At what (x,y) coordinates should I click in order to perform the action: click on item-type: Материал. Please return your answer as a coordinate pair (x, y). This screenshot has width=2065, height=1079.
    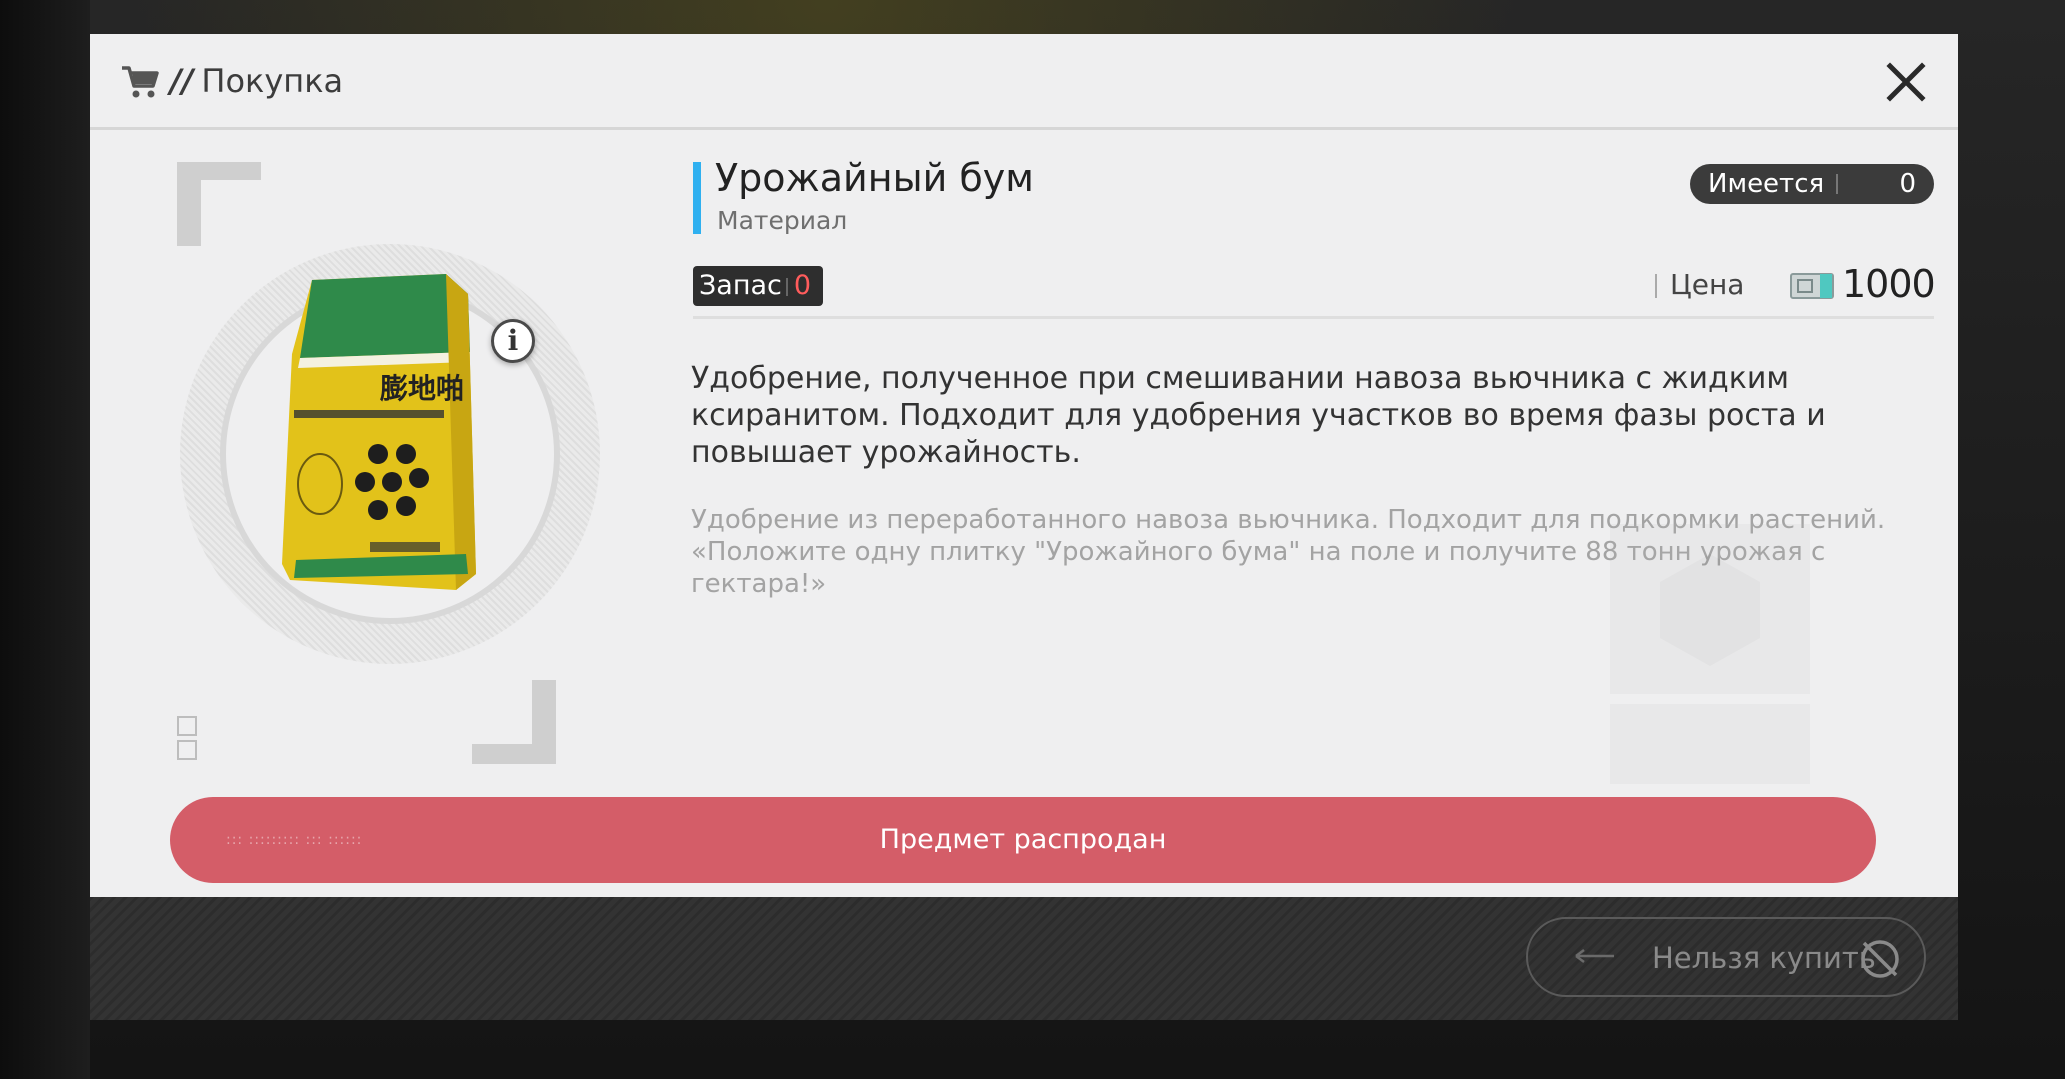
    Looking at the image, I should click on (782, 220).